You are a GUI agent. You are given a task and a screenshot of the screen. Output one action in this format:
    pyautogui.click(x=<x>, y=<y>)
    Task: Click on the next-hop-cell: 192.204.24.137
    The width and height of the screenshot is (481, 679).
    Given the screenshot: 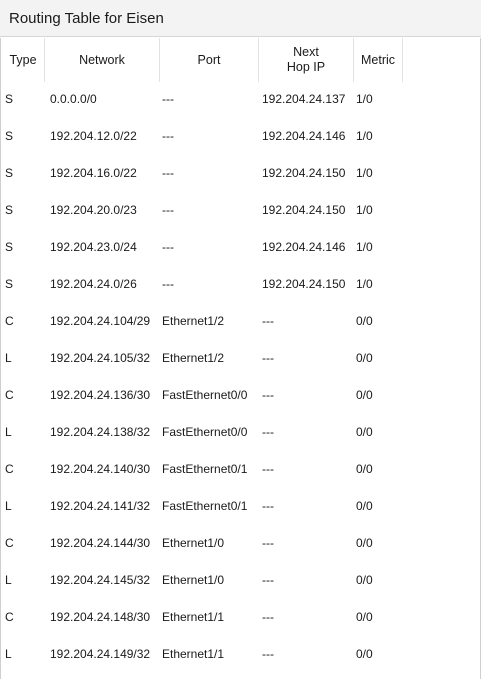 What is the action you would take?
    pyautogui.click(x=304, y=99)
    